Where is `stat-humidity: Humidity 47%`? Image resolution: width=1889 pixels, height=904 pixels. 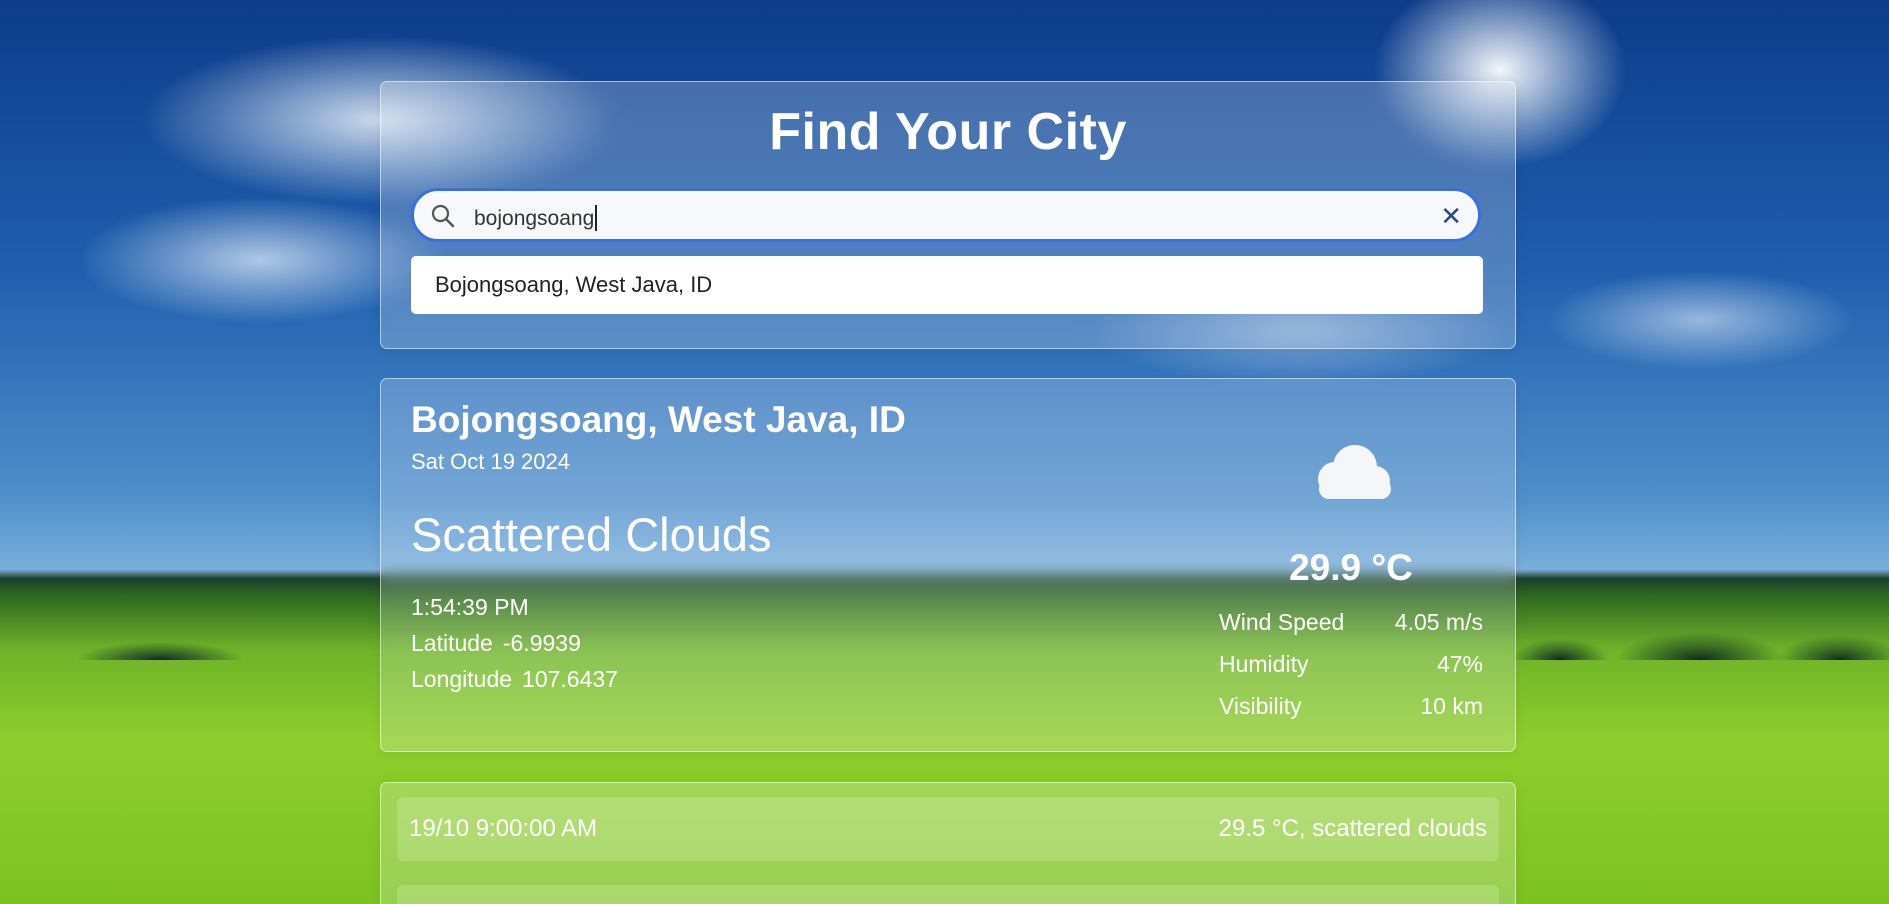 stat-humidity: Humidity 47% is located at coordinates (1351, 664).